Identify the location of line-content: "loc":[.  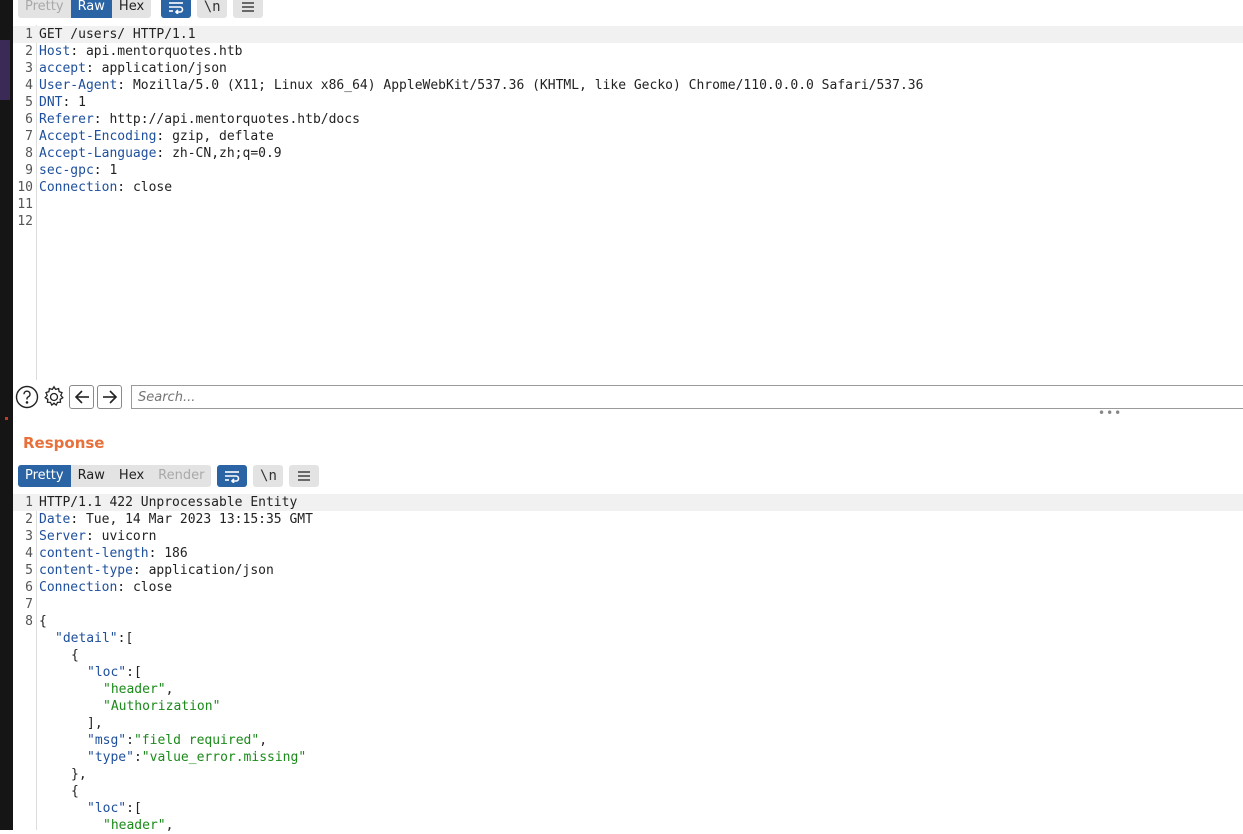
(90, 808).